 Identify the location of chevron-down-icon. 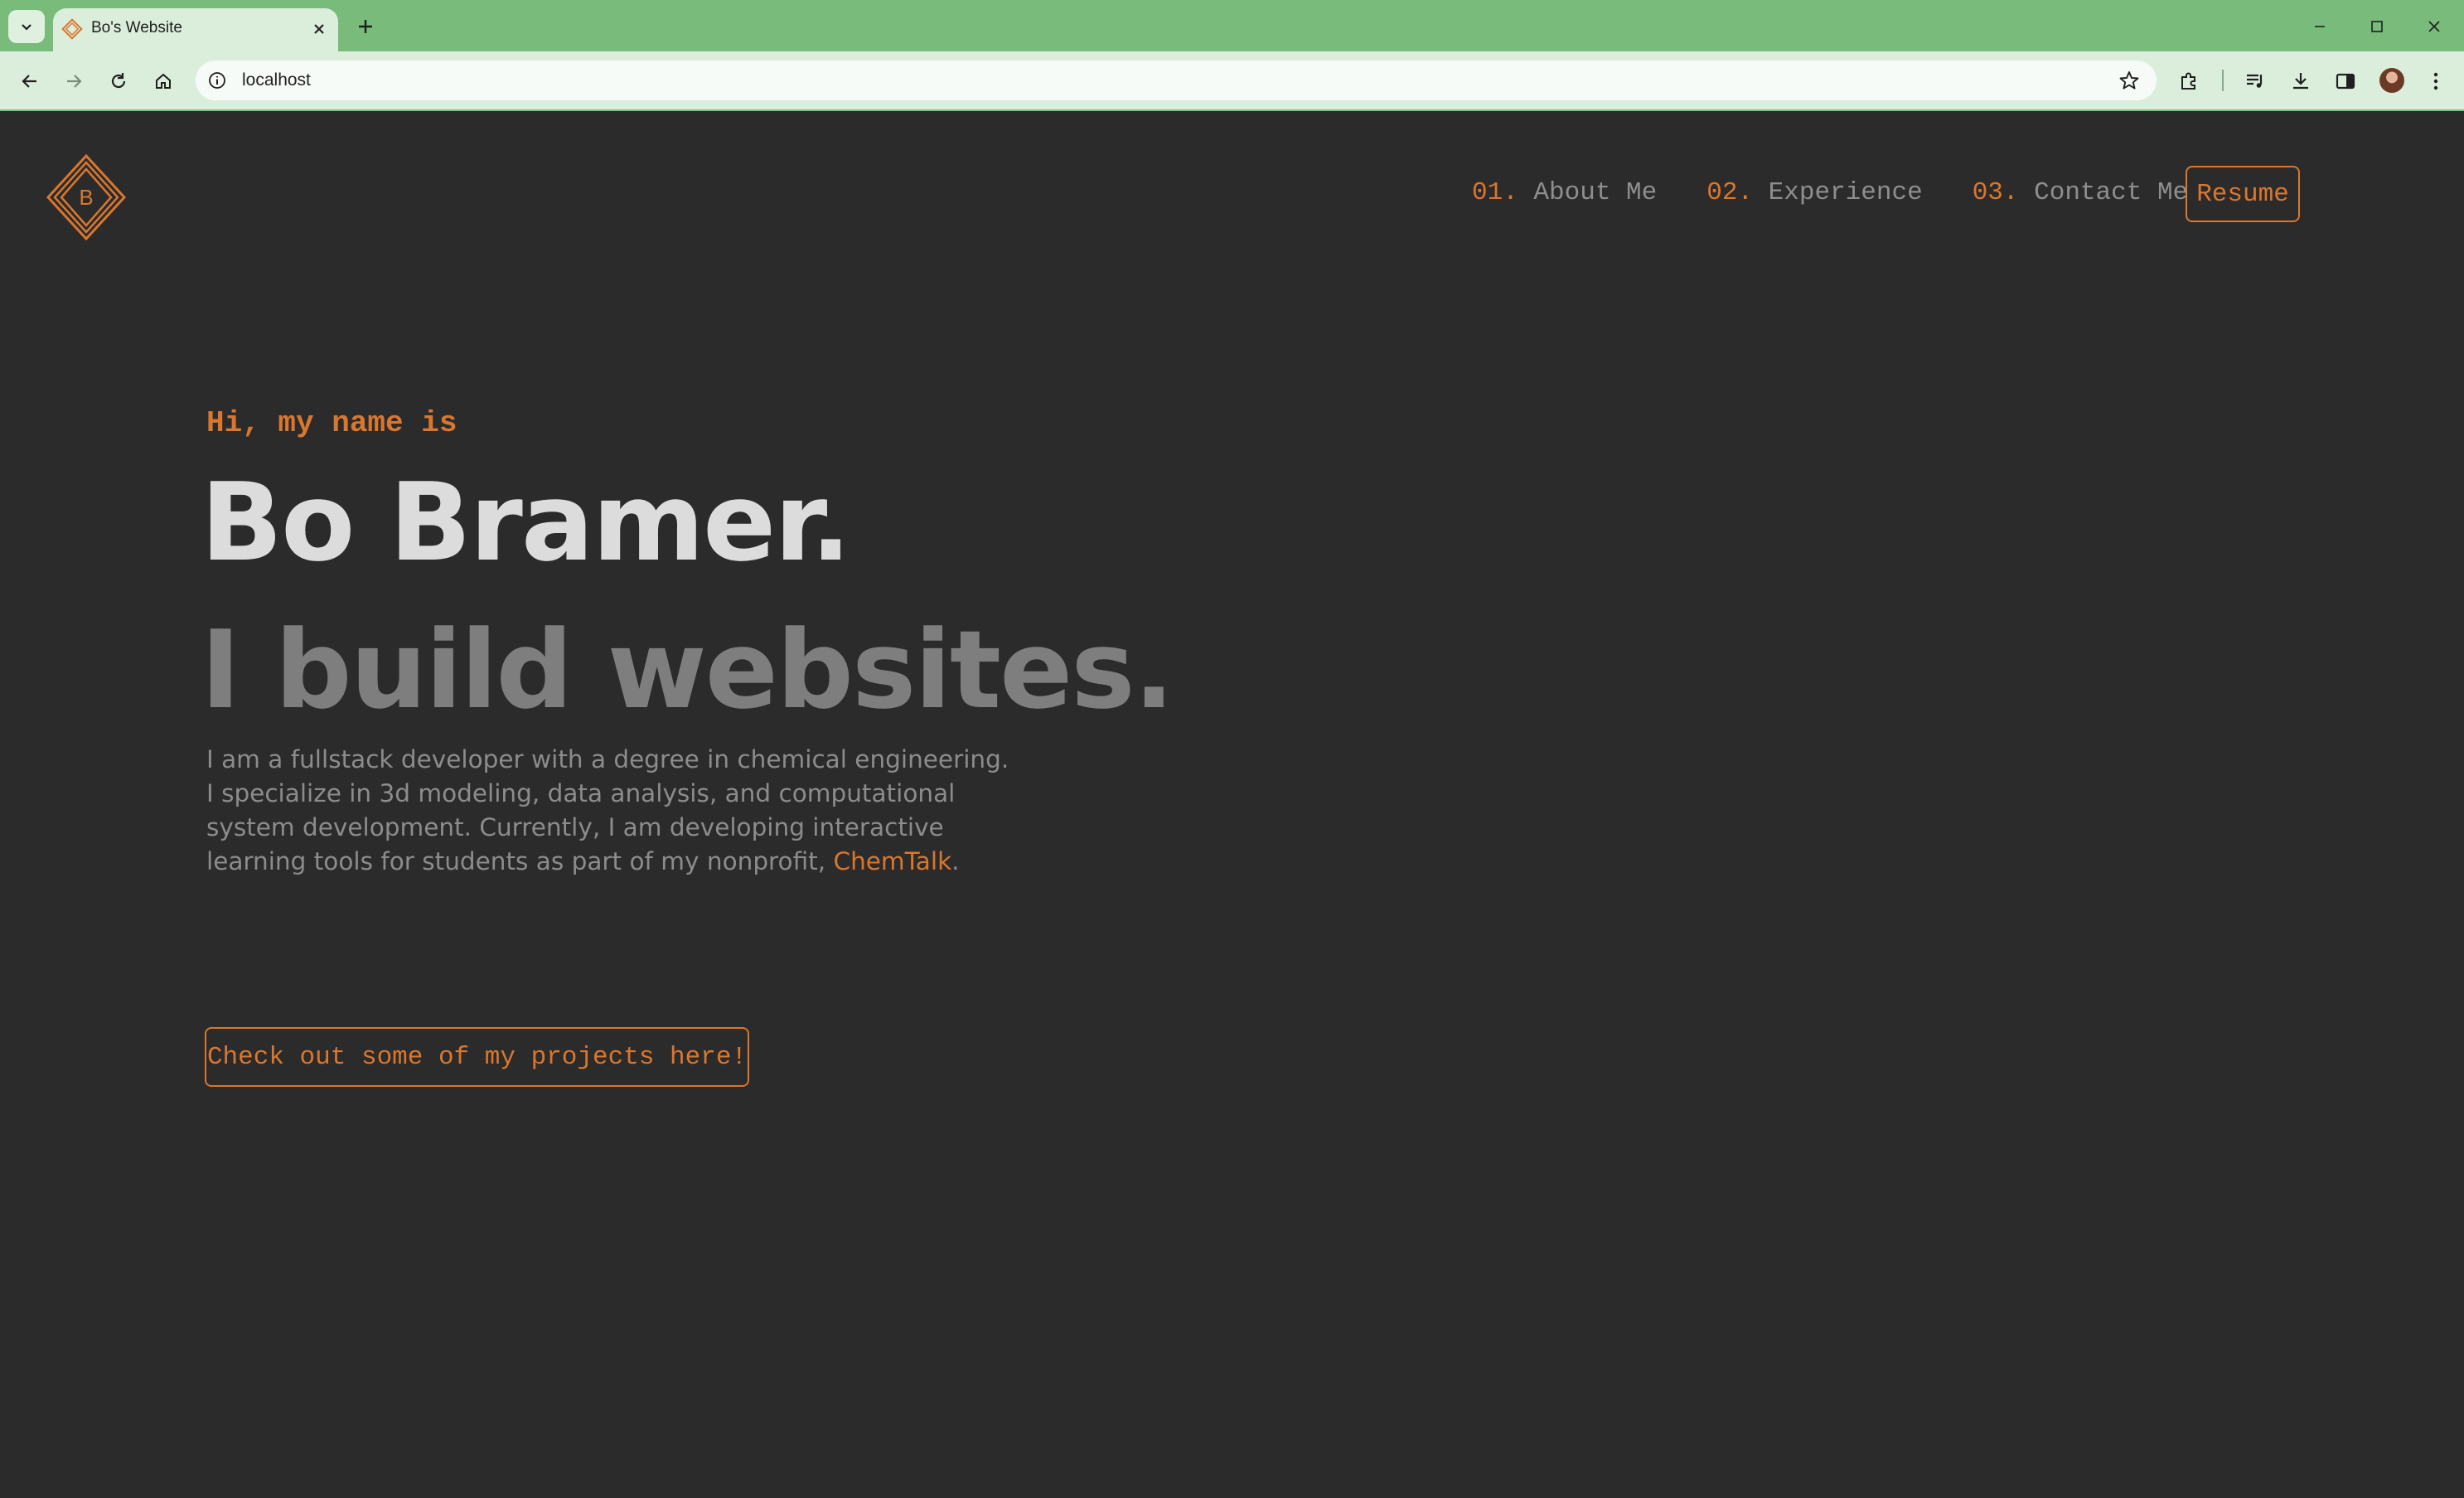
(26, 28).